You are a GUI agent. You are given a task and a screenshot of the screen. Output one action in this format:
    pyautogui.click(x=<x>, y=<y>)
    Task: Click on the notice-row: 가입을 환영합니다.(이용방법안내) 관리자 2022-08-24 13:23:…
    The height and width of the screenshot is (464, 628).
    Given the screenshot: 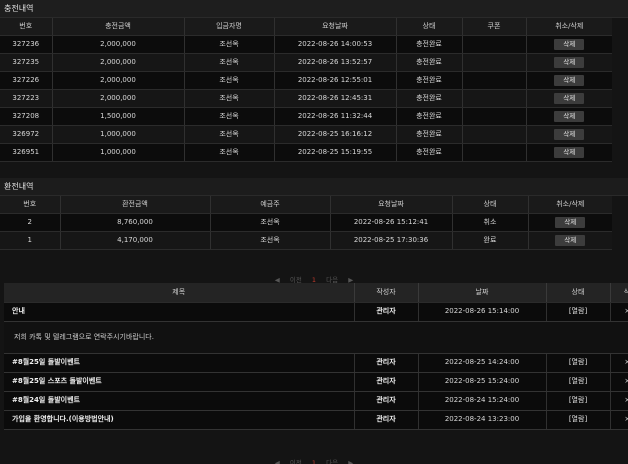 What is the action you would take?
    pyautogui.click(x=316, y=420)
    